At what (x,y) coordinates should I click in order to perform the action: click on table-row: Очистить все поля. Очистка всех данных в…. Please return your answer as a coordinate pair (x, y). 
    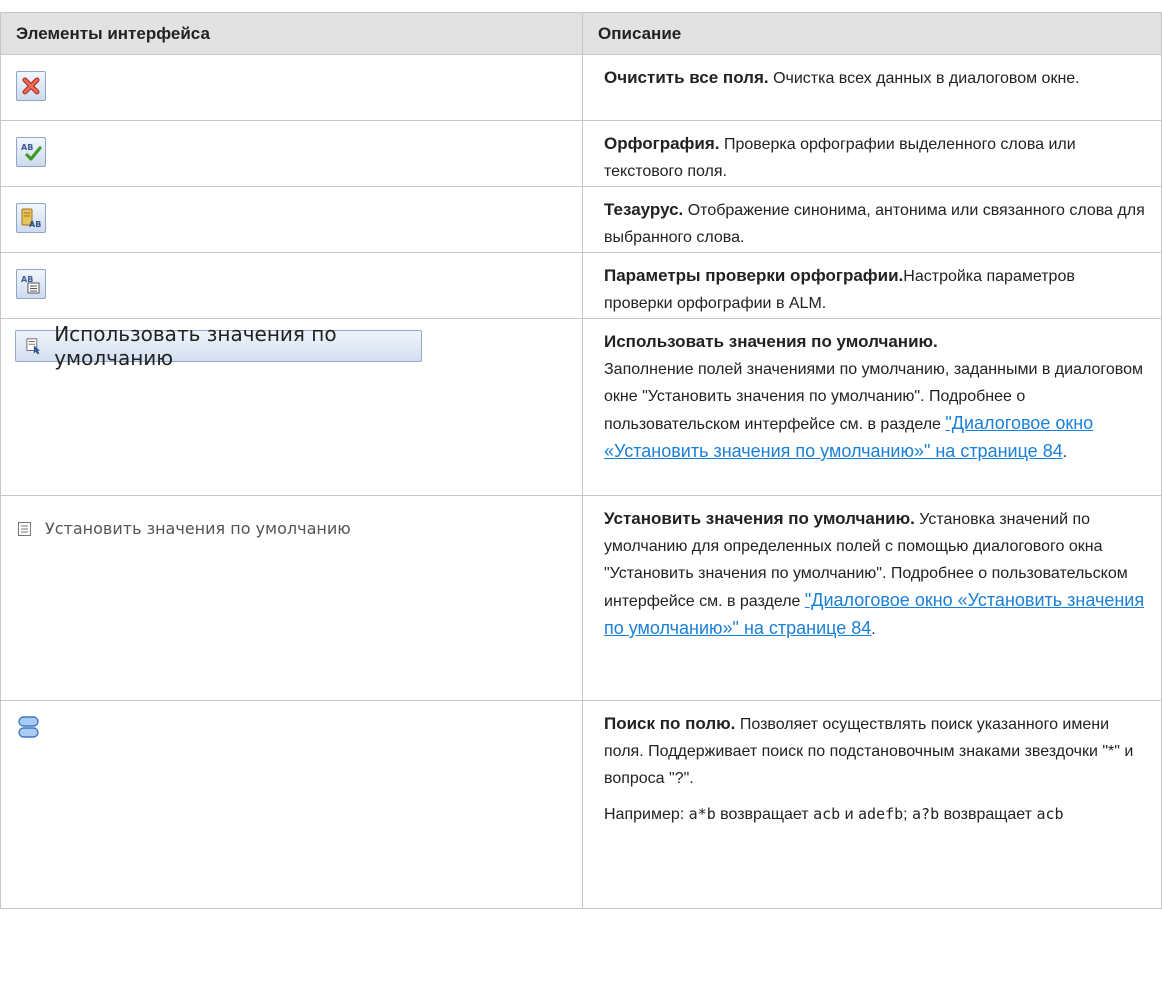
    Looking at the image, I should click on (581, 87).